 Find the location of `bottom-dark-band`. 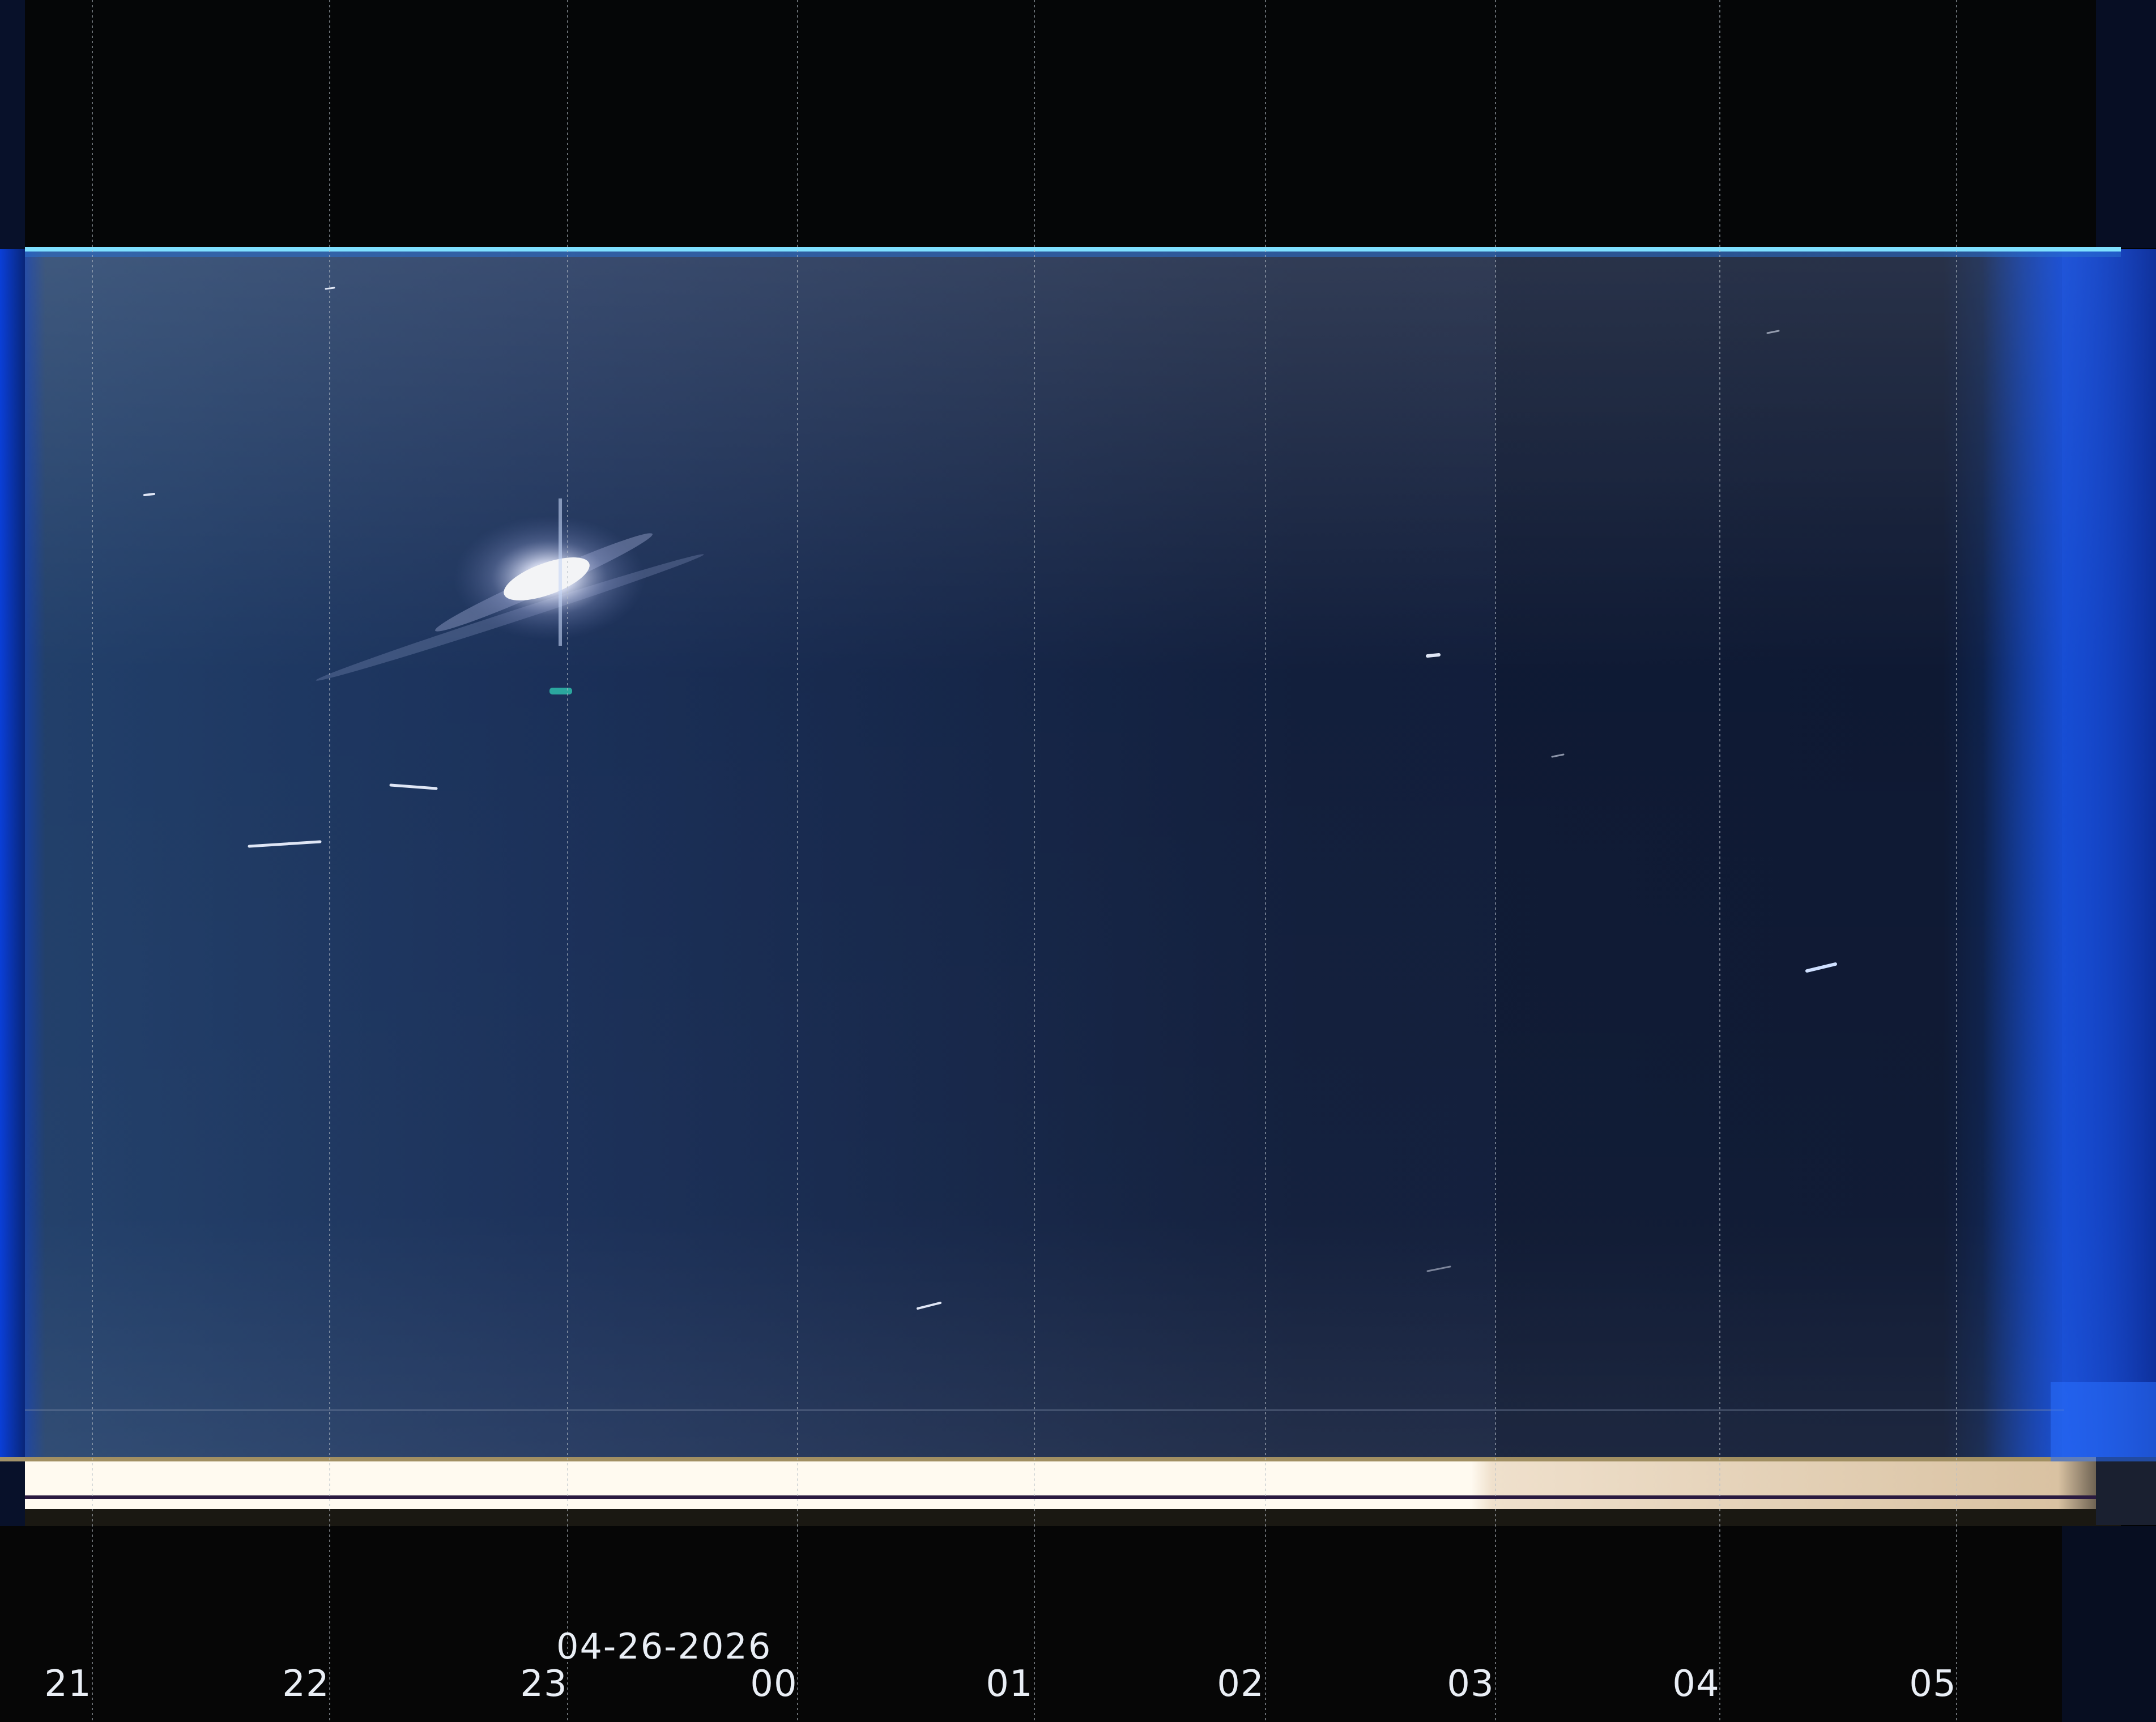

bottom-dark-band is located at coordinates (1078, 1624).